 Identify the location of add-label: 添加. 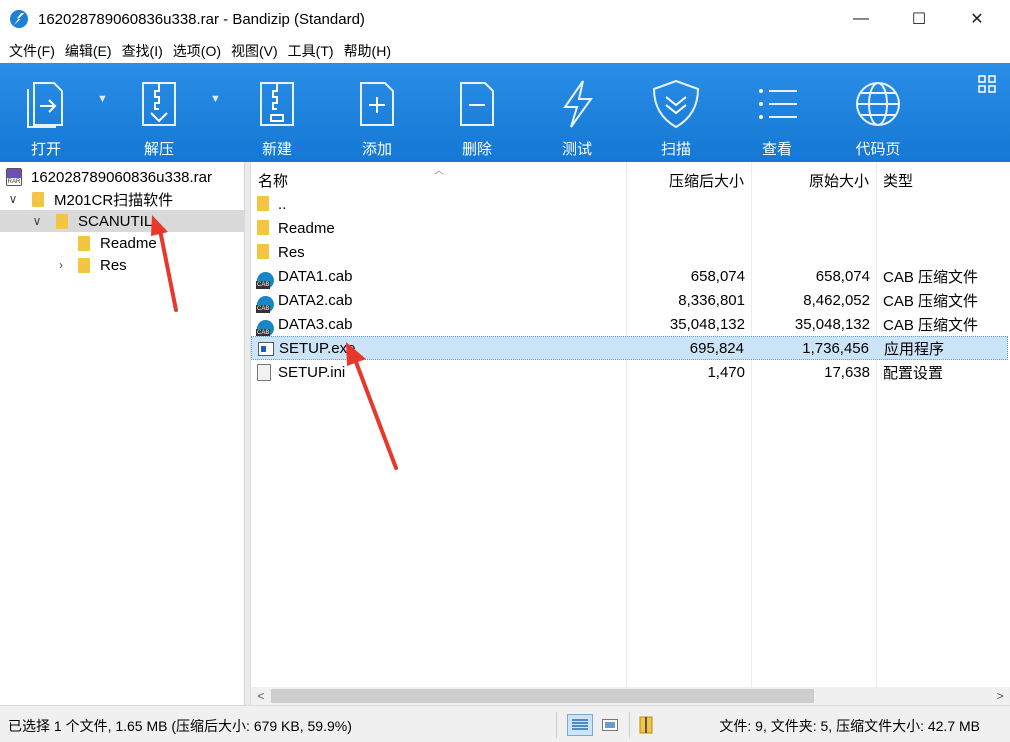
(376, 149).